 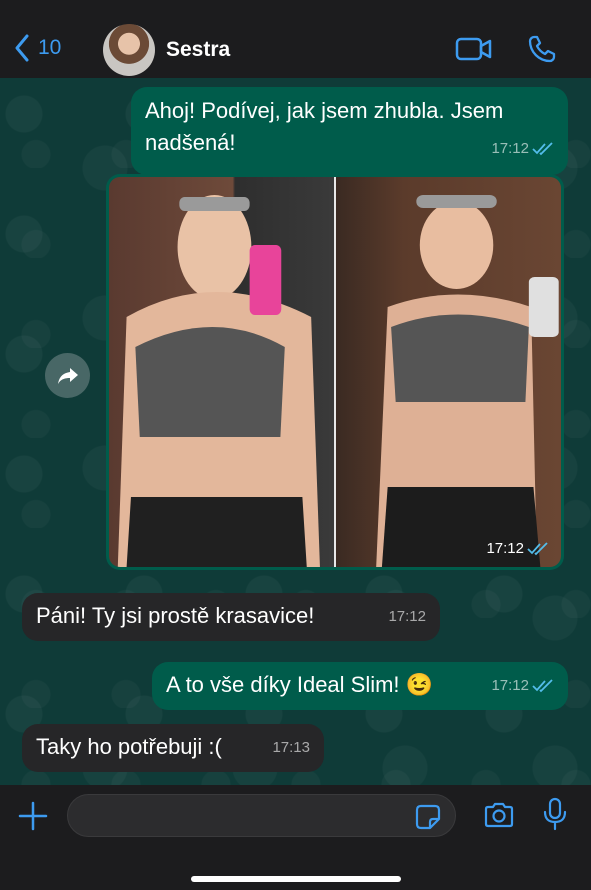 What do you see at coordinates (555, 814) in the screenshot?
I see `microphone-icon` at bounding box center [555, 814].